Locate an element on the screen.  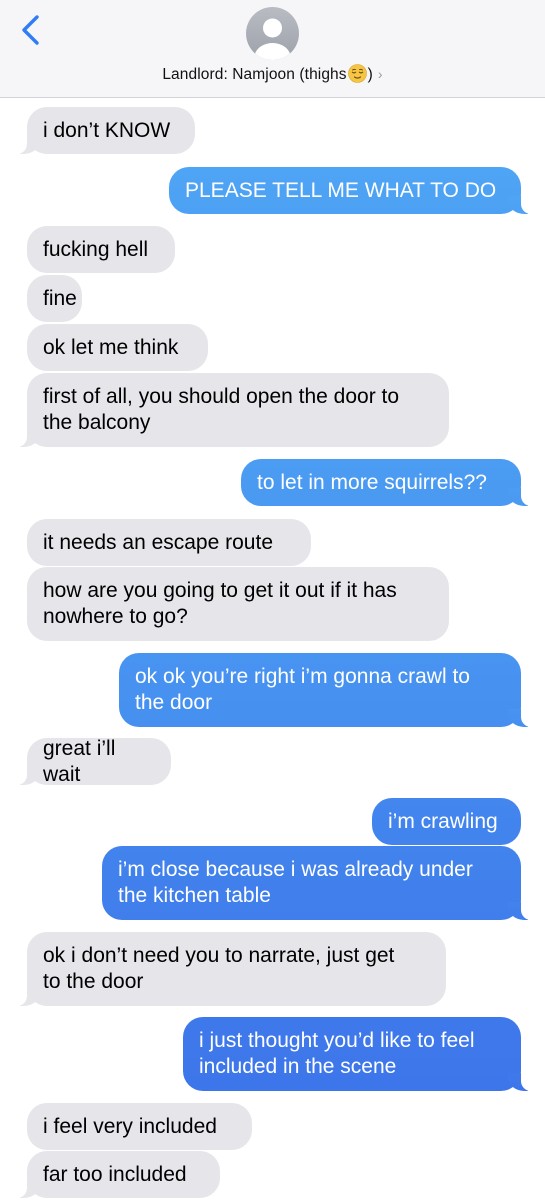
received-message-bubble: i don’t KNOW is located at coordinates (106, 130).